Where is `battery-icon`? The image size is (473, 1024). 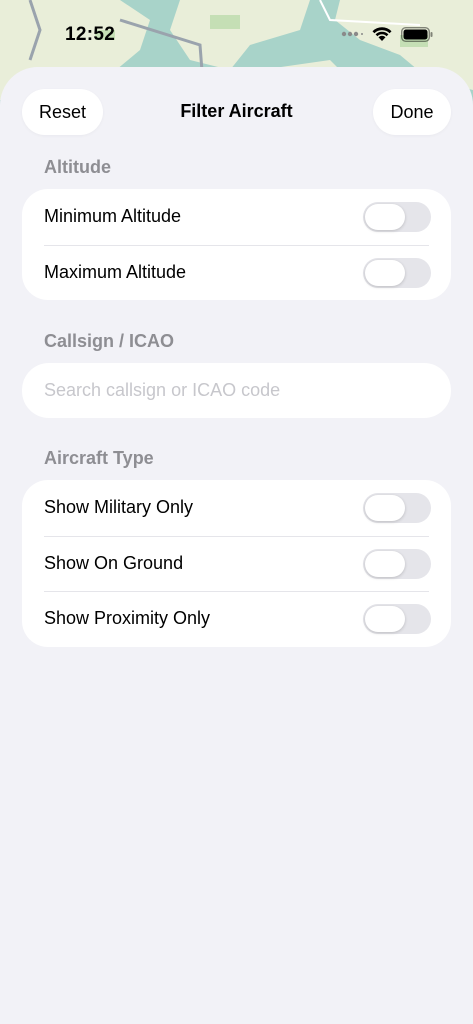 battery-icon is located at coordinates (417, 34).